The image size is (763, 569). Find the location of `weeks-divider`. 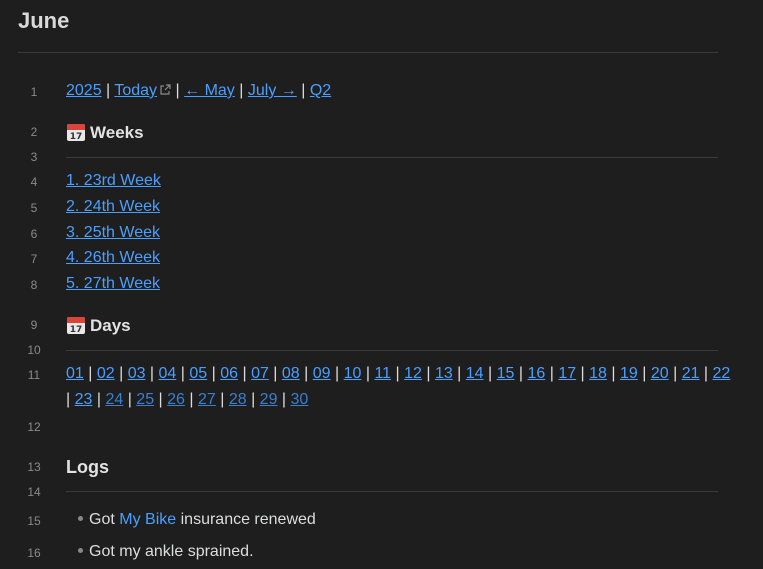

weeks-divider is located at coordinates (392, 157).